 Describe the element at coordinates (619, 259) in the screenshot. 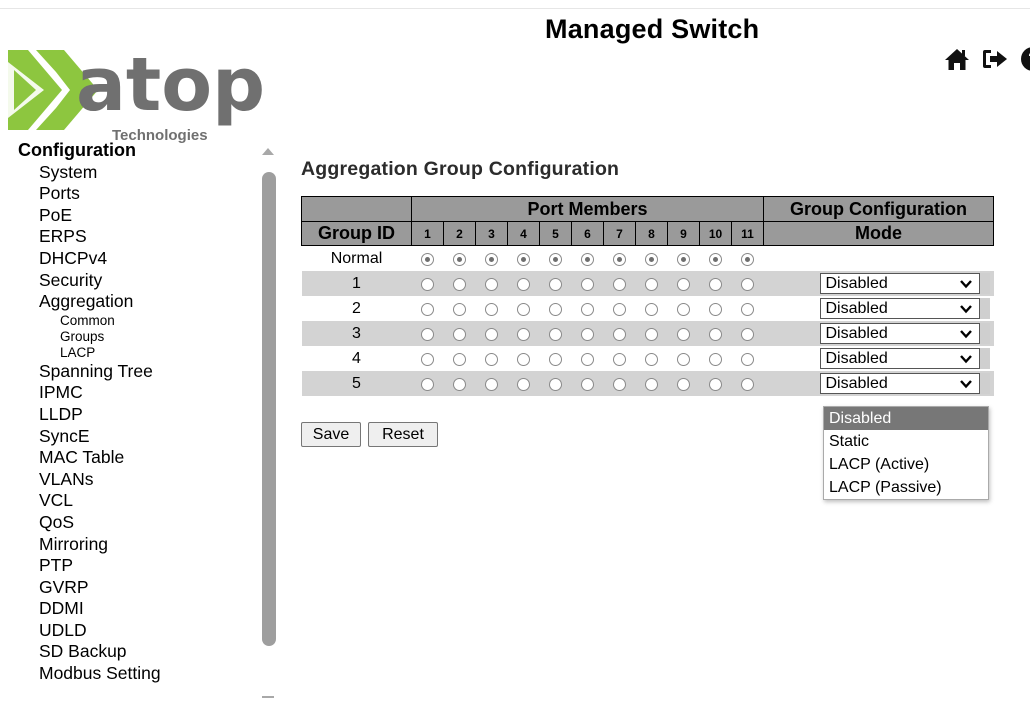

I see `port-7-normal-radio` at that location.